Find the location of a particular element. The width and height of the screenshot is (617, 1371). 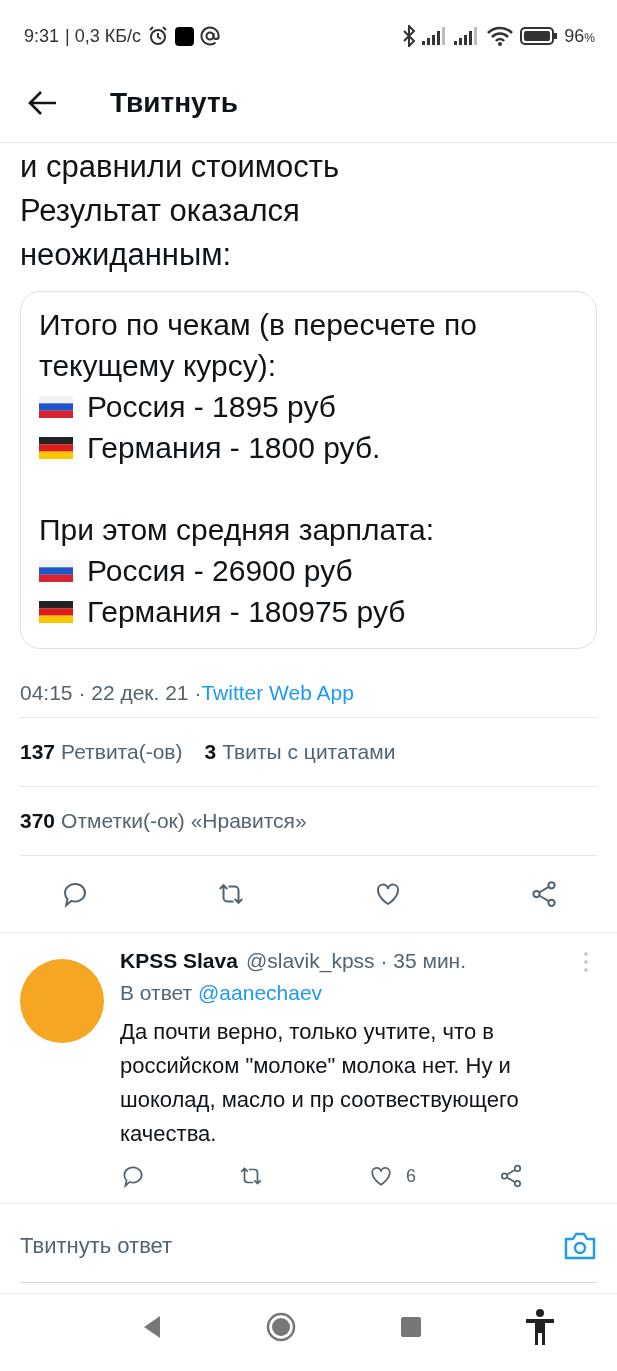

battery-icon is located at coordinates (539, 36).